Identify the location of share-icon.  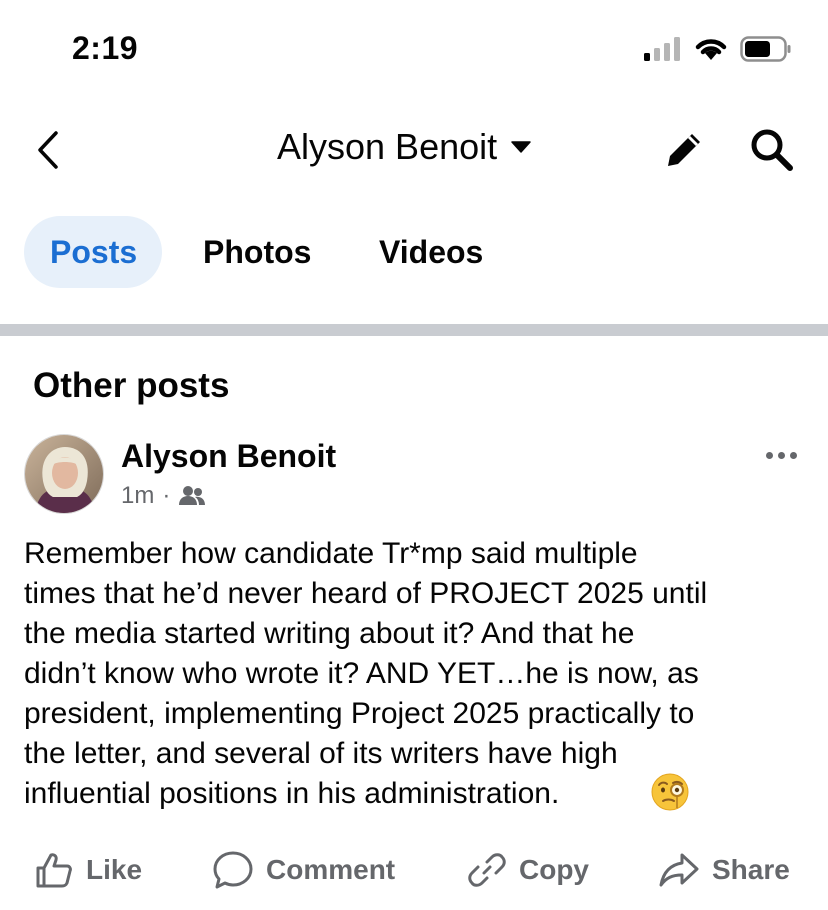
(679, 870).